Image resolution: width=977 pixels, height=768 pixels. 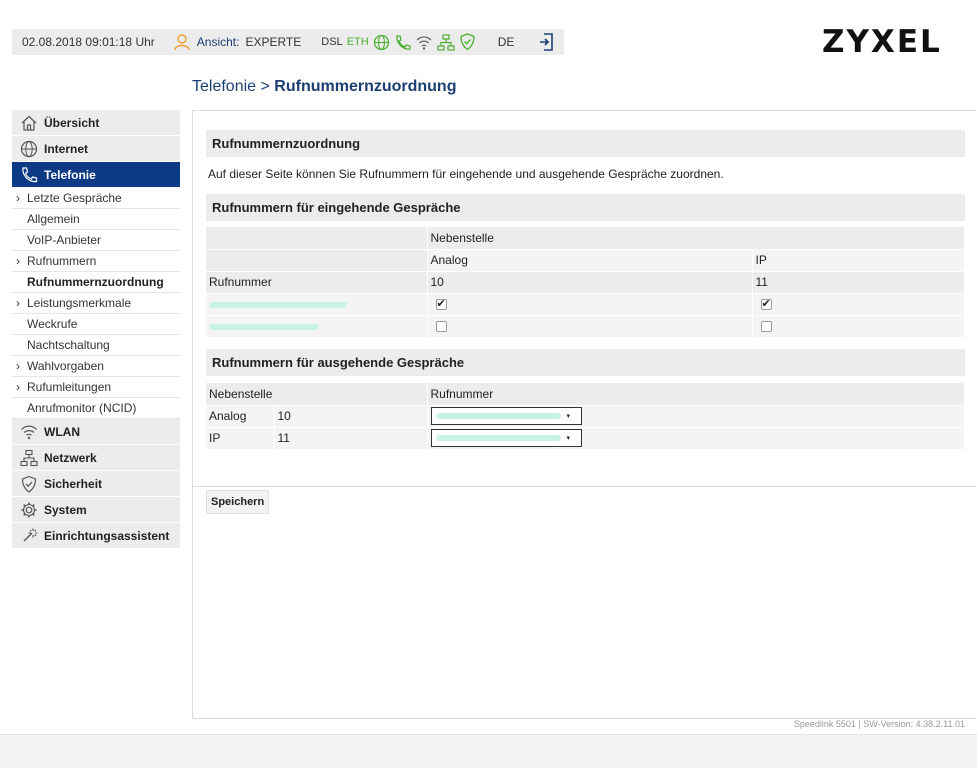 What do you see at coordinates (398, 42) in the screenshot?
I see `connection-status: DSL ETH` at bounding box center [398, 42].